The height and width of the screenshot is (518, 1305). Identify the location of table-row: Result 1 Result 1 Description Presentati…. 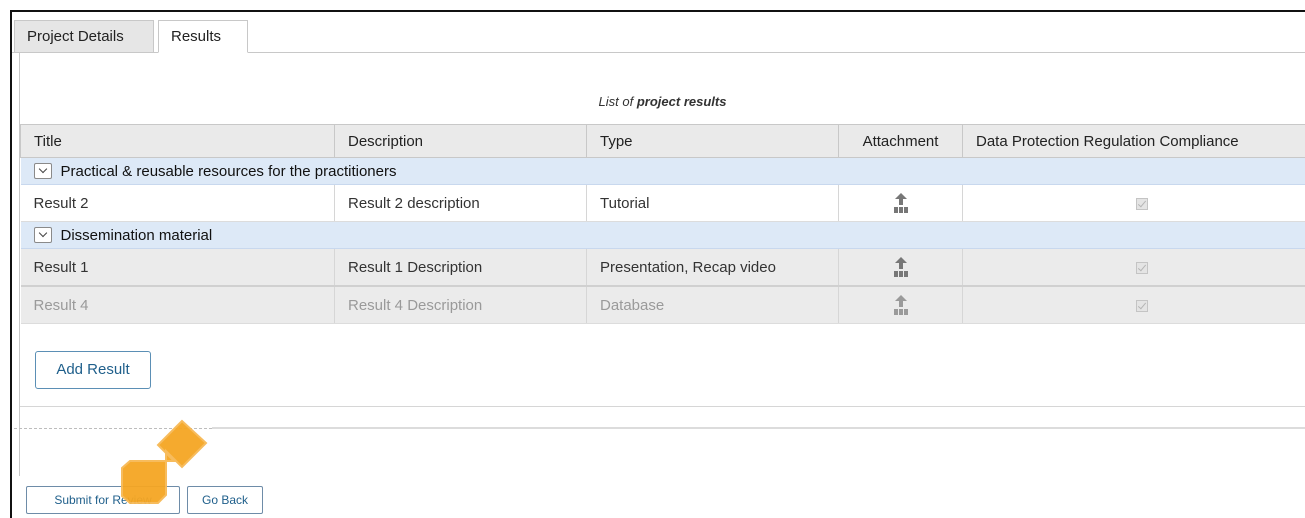
(662, 267).